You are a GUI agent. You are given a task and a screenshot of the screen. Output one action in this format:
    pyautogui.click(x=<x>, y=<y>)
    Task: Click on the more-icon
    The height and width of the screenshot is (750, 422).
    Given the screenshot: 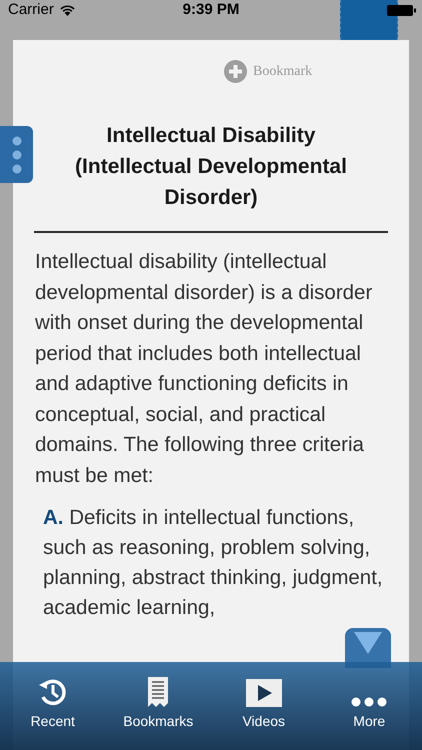 What is the action you would take?
    pyautogui.click(x=369, y=702)
    